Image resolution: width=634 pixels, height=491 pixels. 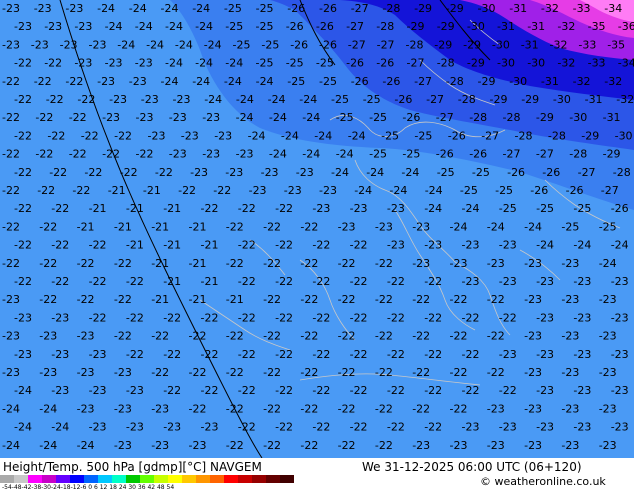 I want to click on temp-label: -32, so click(x=582, y=81).